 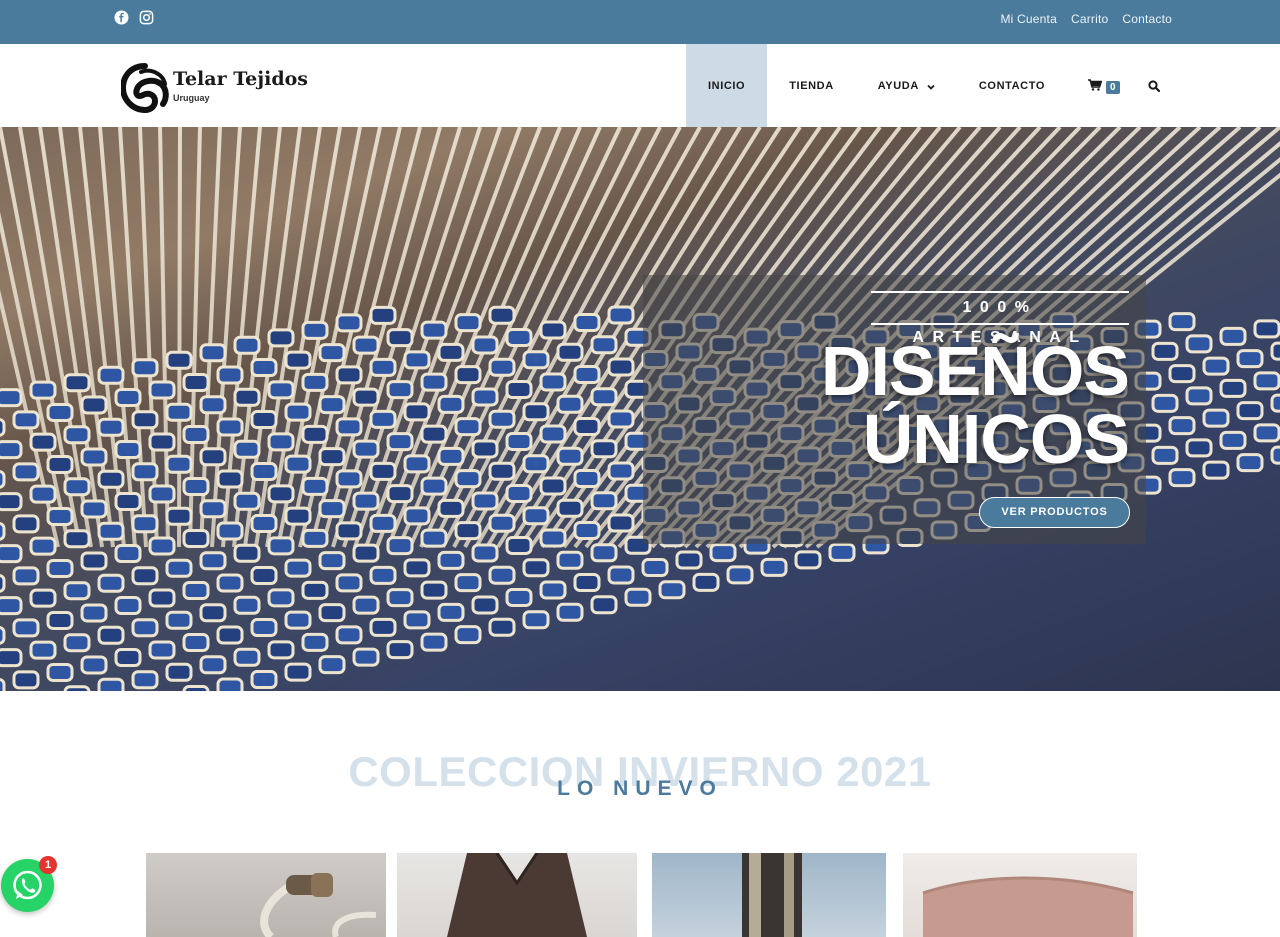 I want to click on my-account-link: Mi Cuenta, so click(x=1028, y=19).